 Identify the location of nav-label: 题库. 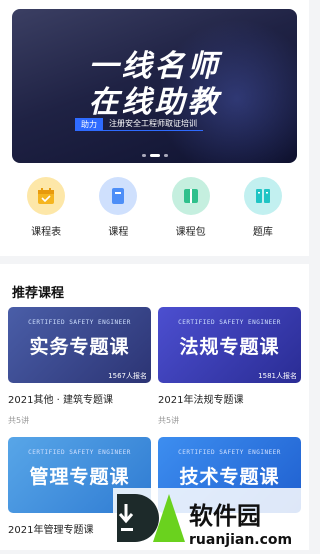
(262, 232).